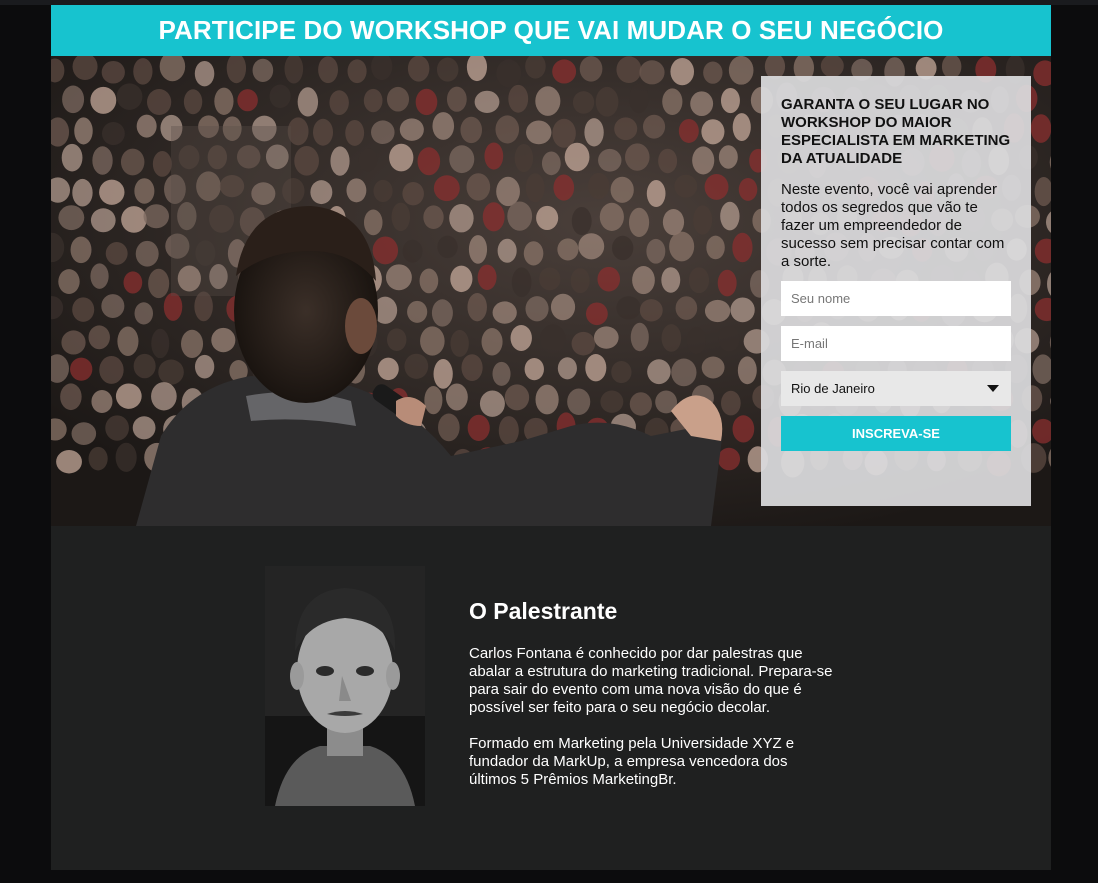 This screenshot has width=1098, height=883. What do you see at coordinates (896, 433) in the screenshot?
I see `subscribe-button: INSCREVA-SE` at bounding box center [896, 433].